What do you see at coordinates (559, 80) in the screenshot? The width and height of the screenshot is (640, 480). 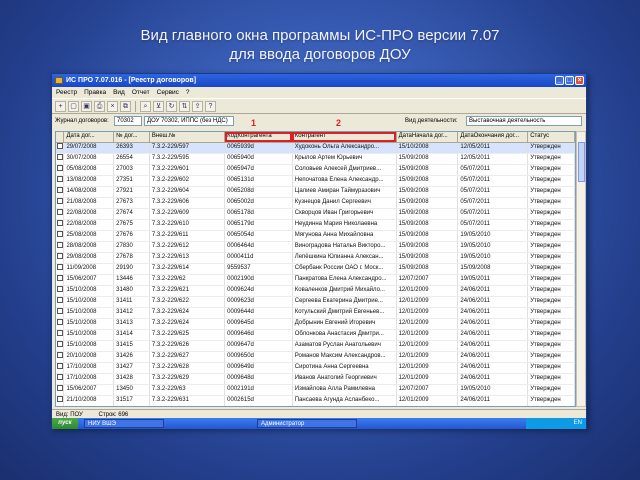 I see `minimize-button: _` at bounding box center [559, 80].